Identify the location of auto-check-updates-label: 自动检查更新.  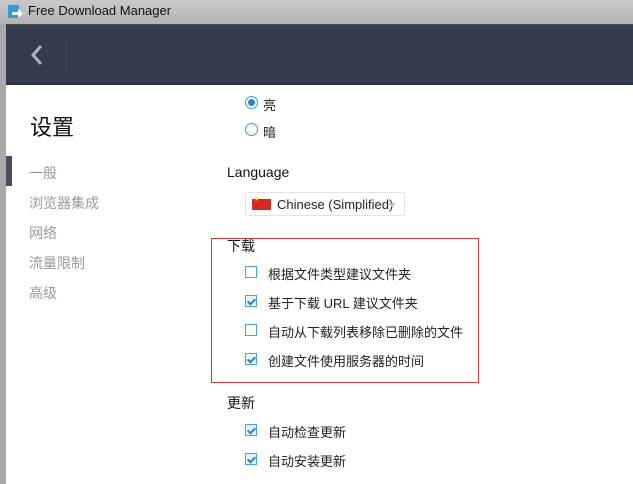
(307, 432).